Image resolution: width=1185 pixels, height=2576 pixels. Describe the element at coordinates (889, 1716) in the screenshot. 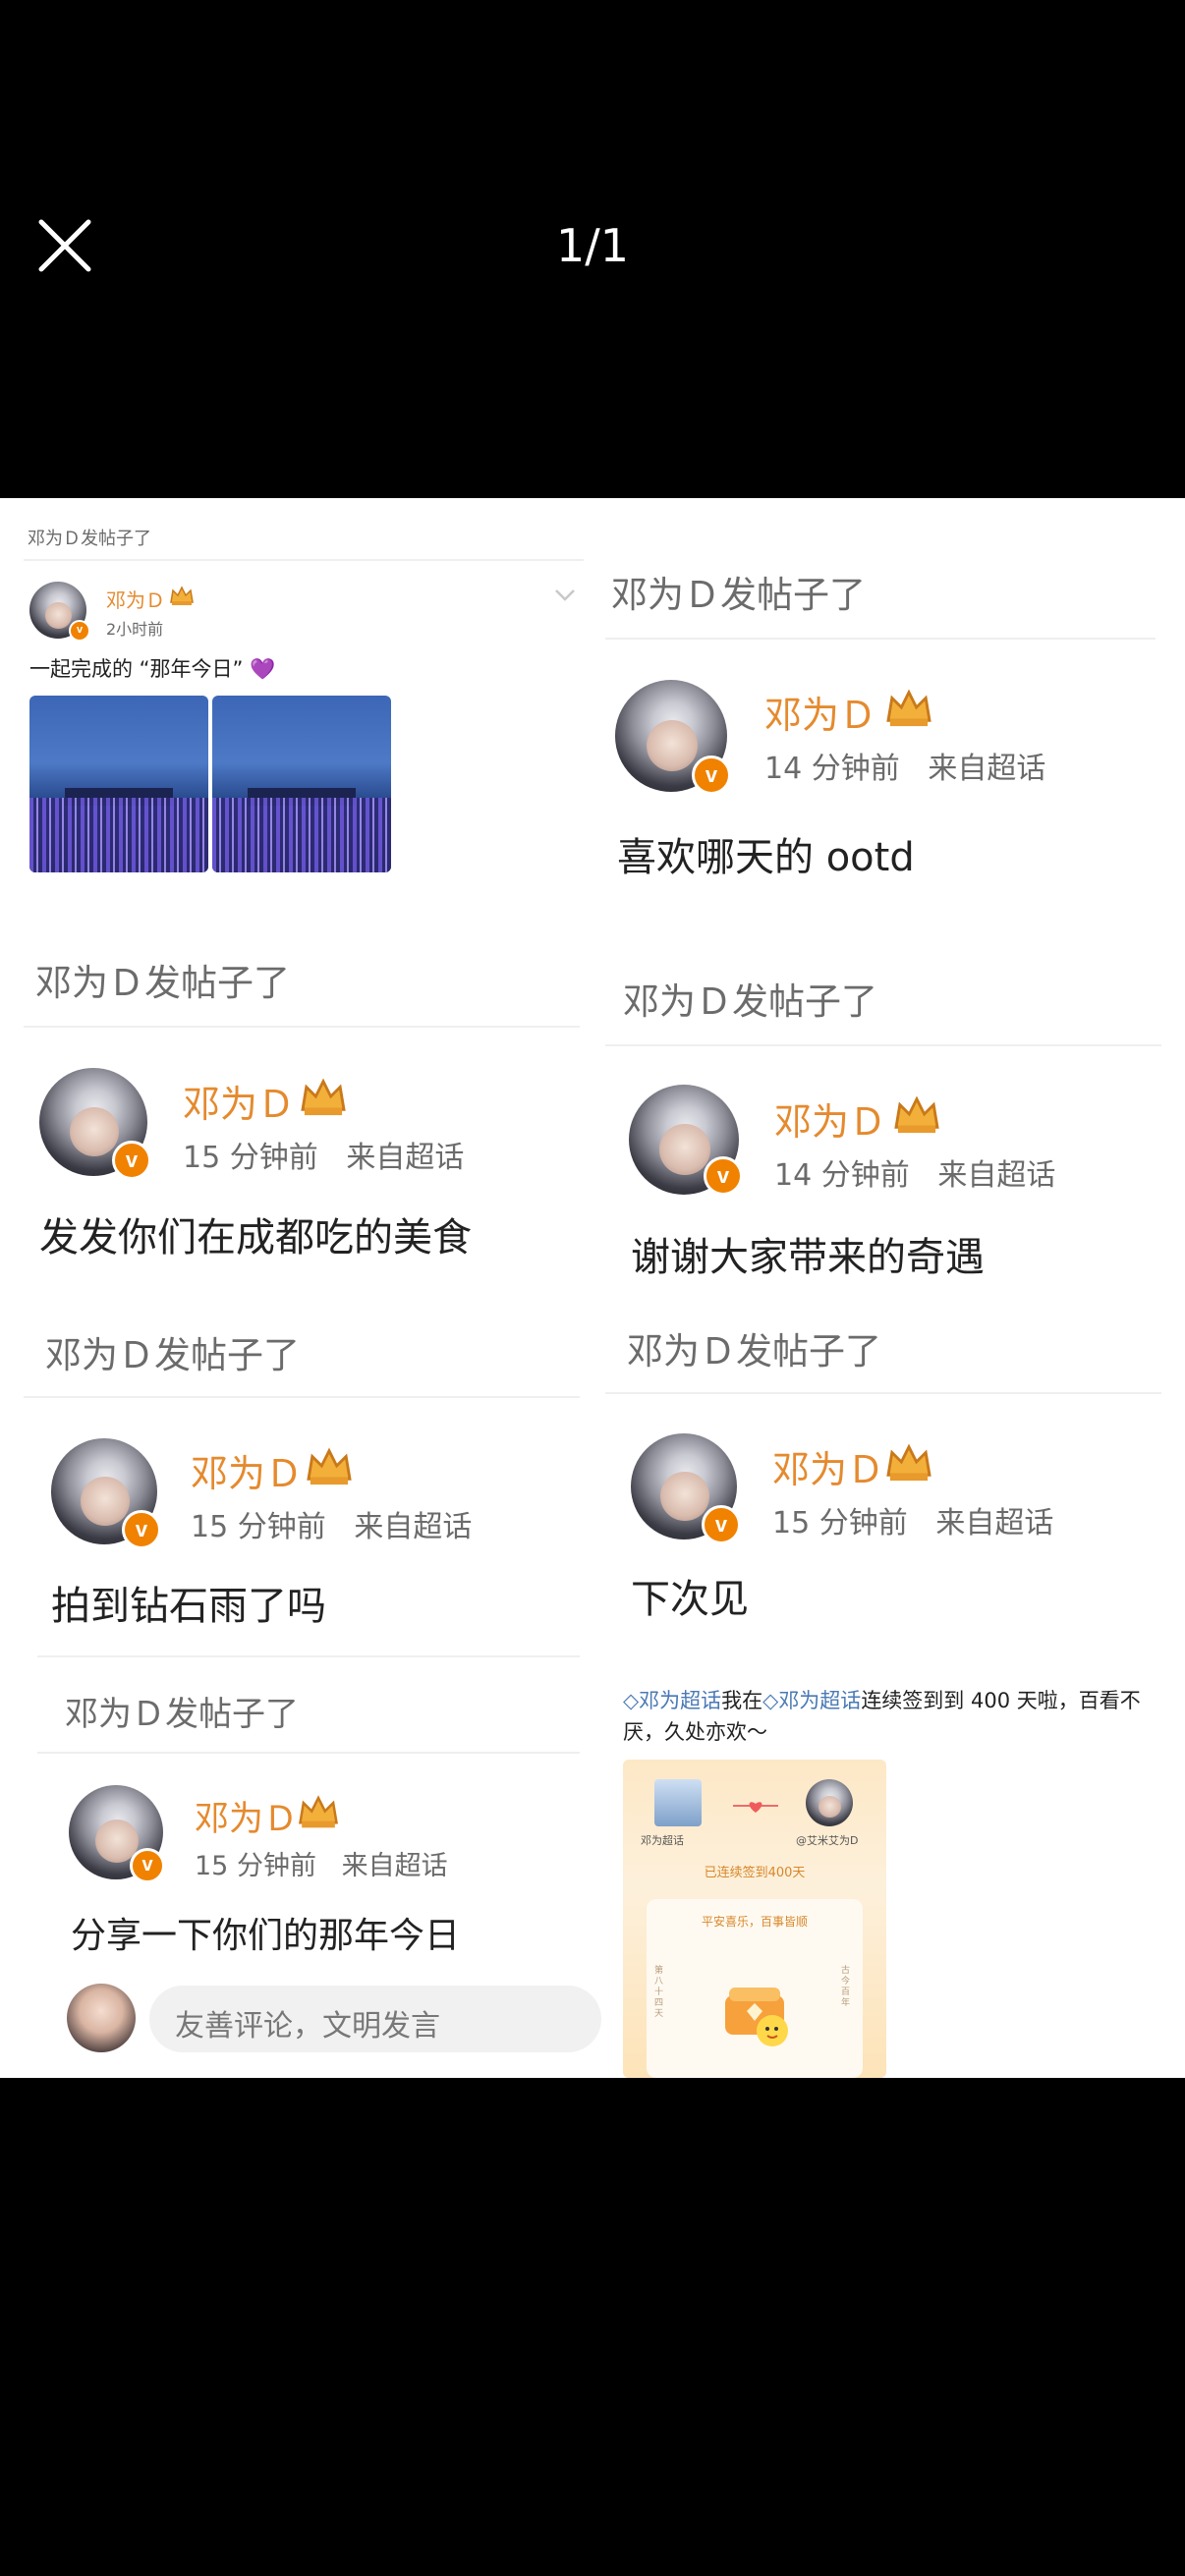

I see `checkin-text: ◇邓为超话我在◇邓为超话连续签到到 400 天啦，百看不 厌，久处亦欢～` at that location.